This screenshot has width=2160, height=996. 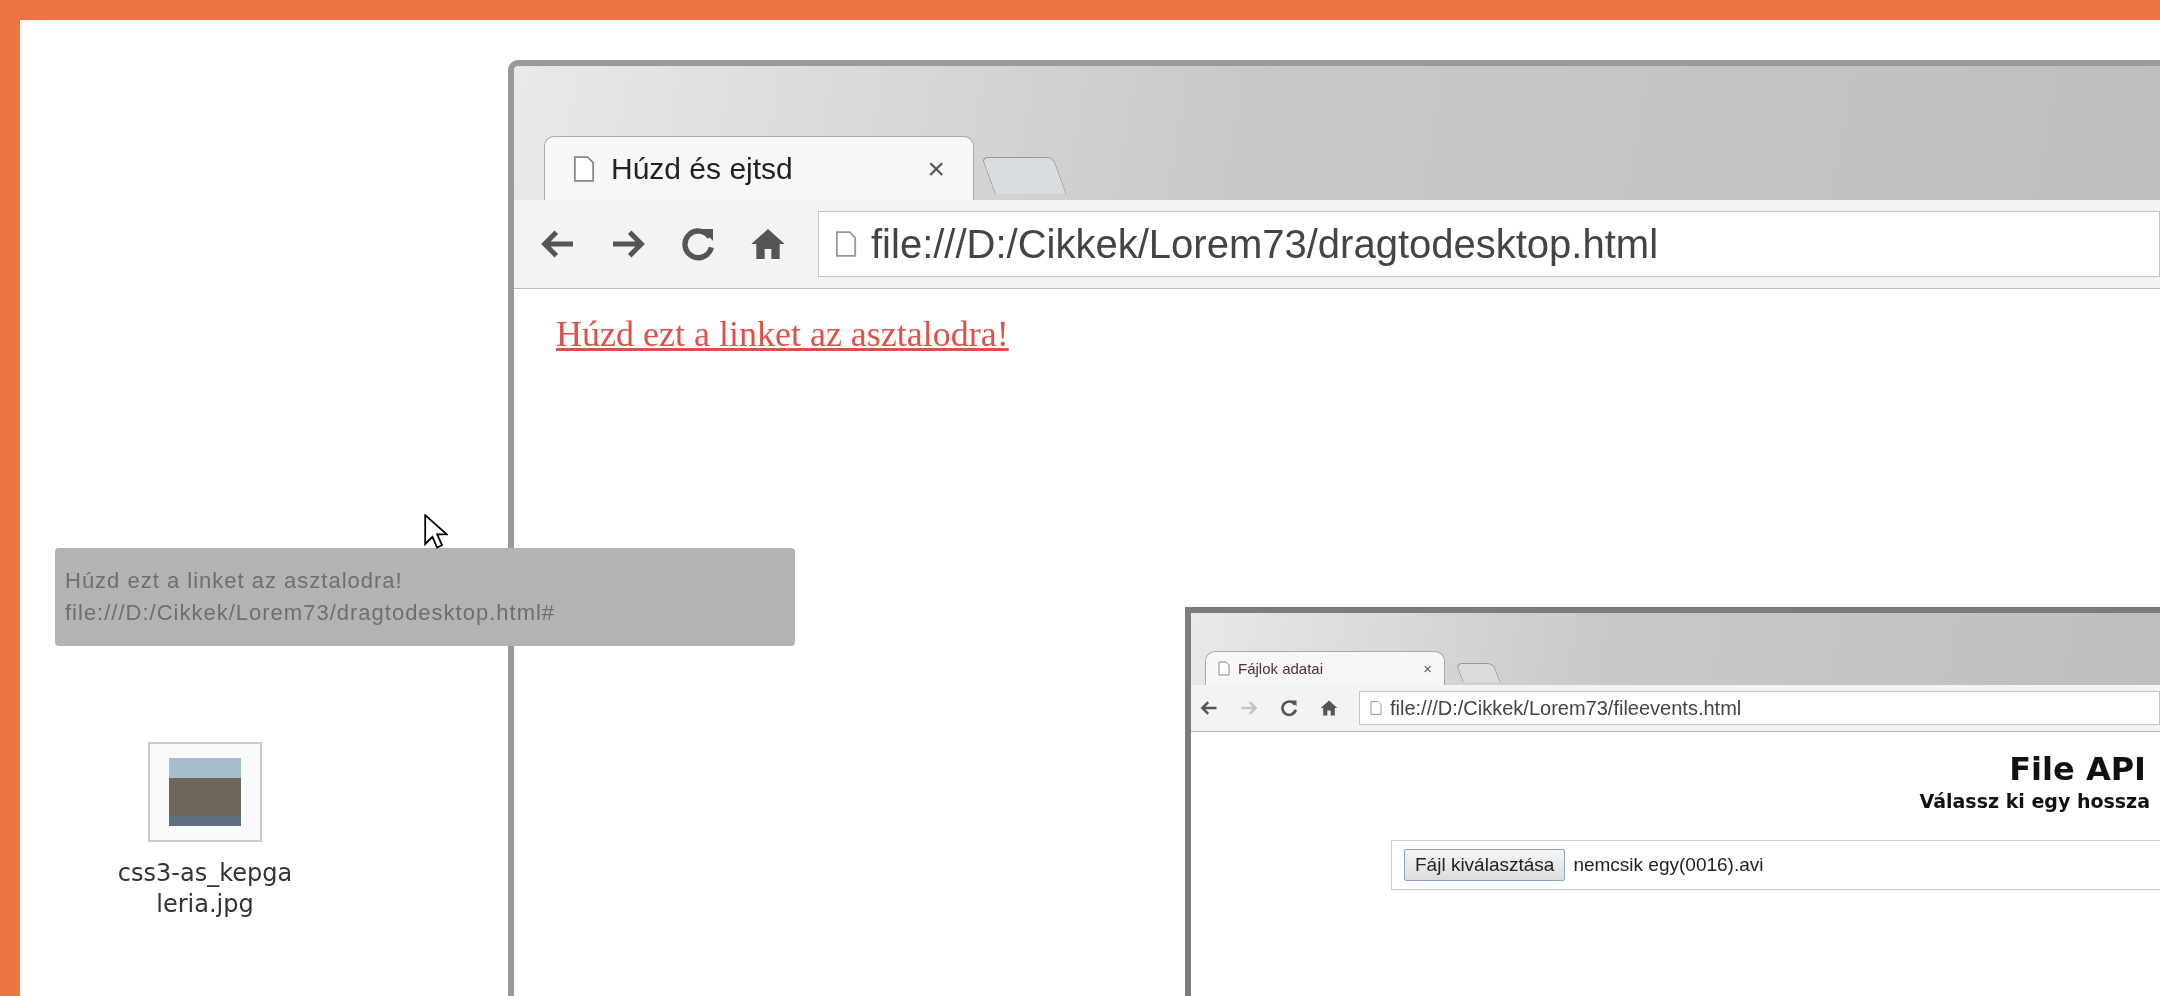 What do you see at coordinates (1329, 708) in the screenshot?
I see `home-icon` at bounding box center [1329, 708].